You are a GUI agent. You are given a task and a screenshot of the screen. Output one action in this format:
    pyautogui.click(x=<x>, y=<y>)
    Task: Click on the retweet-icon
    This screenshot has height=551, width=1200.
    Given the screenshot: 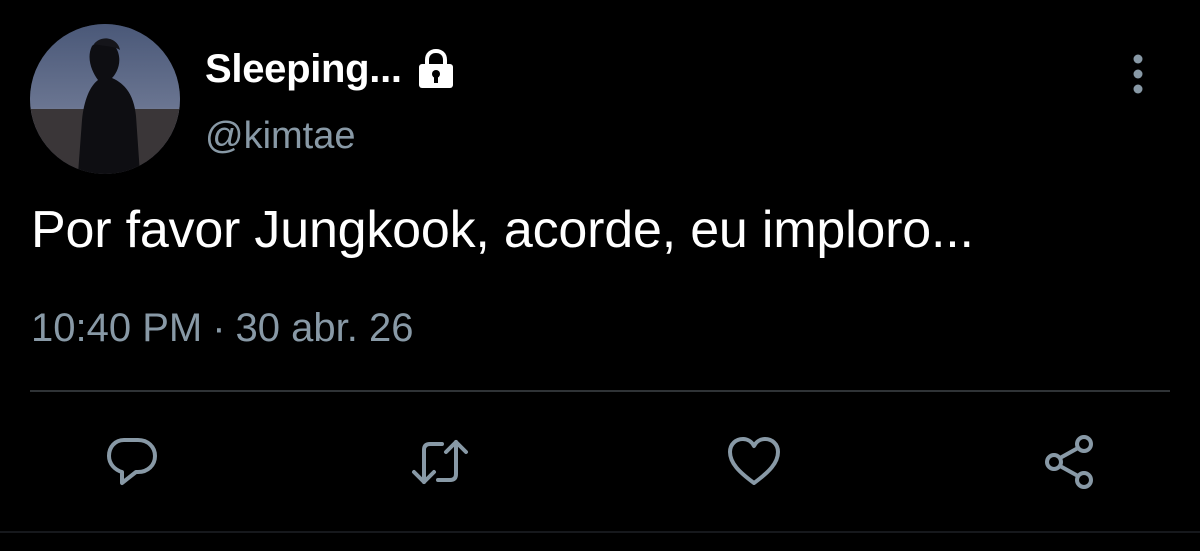 What is the action you would take?
    pyautogui.click(x=440, y=462)
    